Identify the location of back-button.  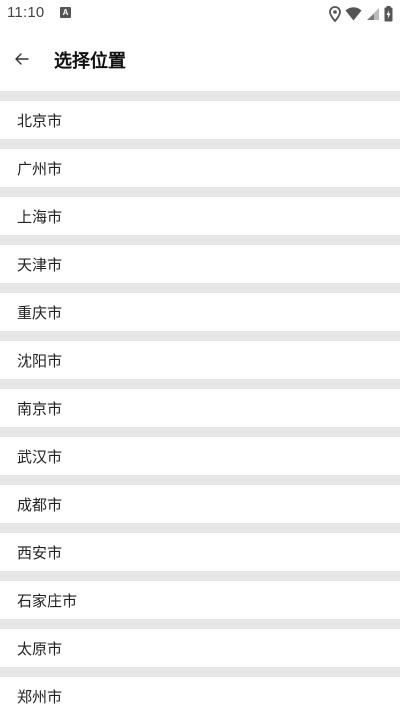
(22, 59).